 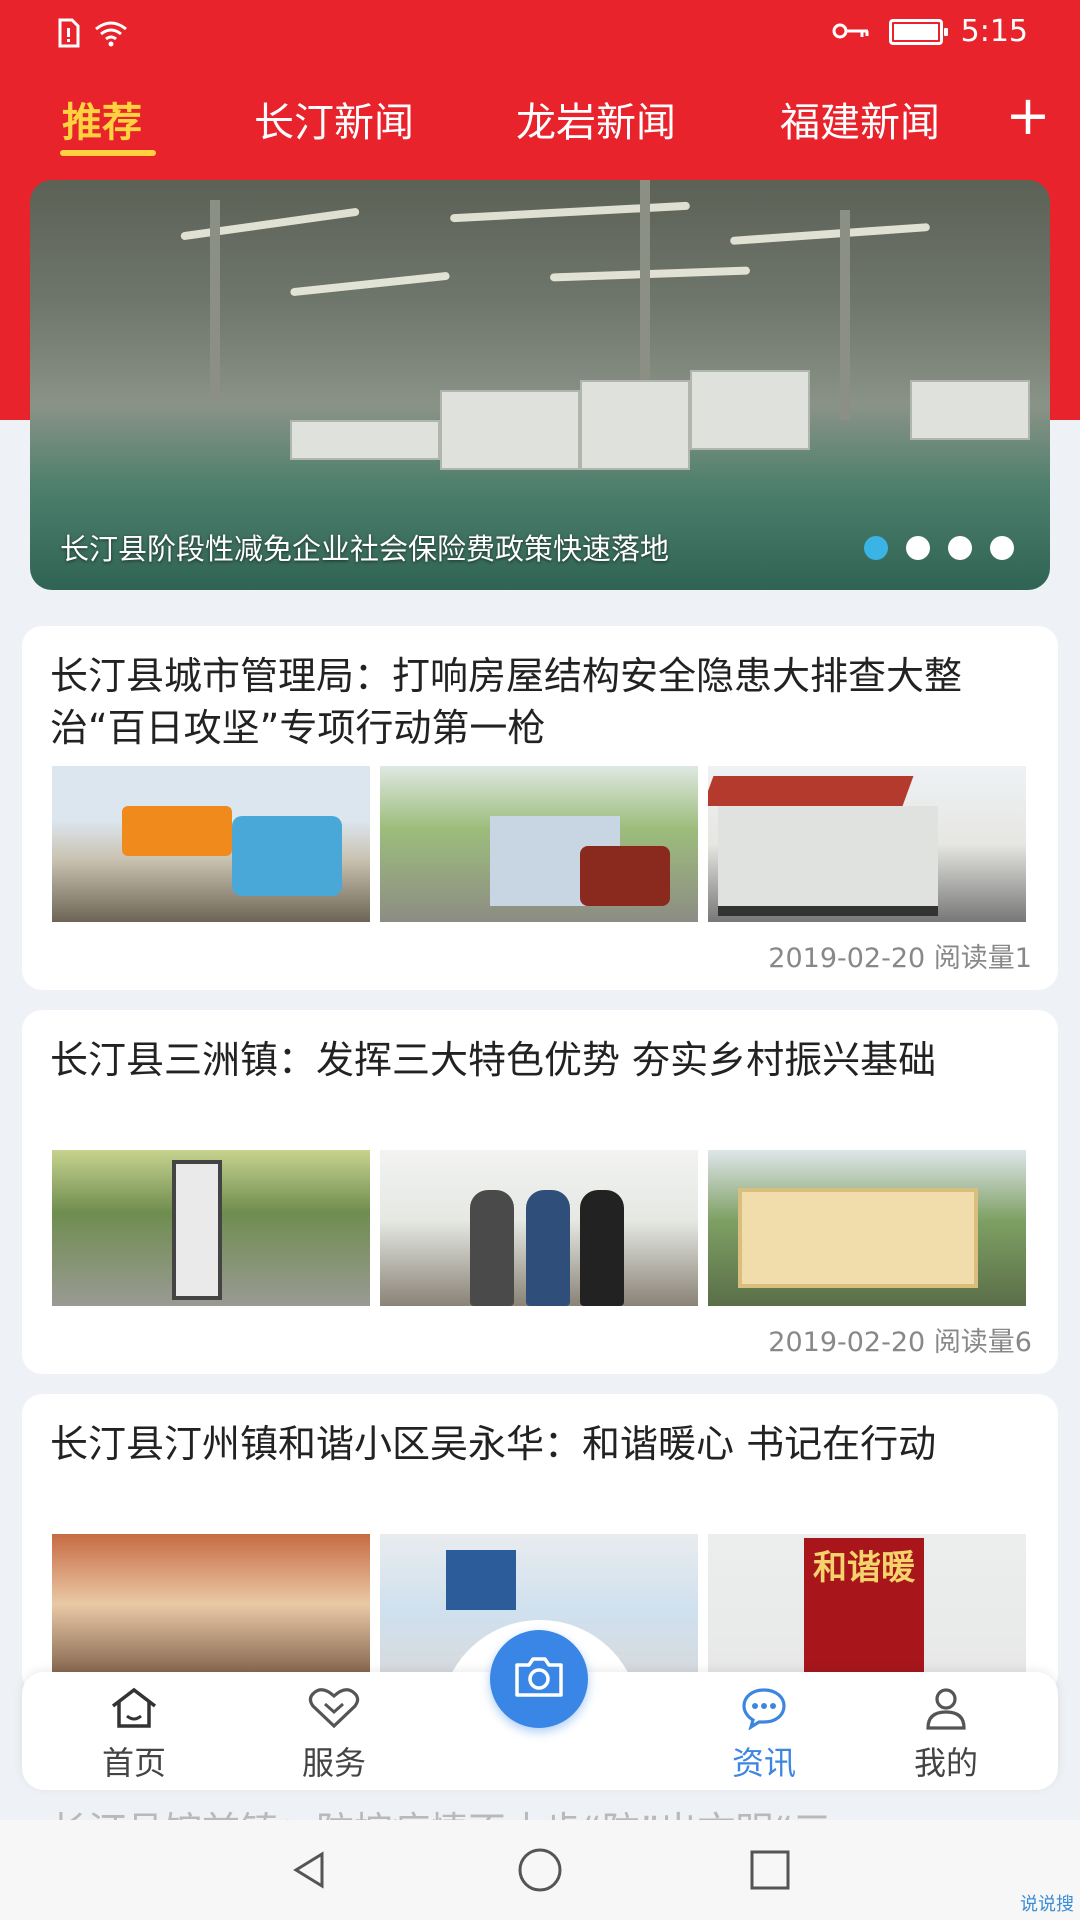 I want to click on nav-news-label: 资讯, so click(x=763, y=1763).